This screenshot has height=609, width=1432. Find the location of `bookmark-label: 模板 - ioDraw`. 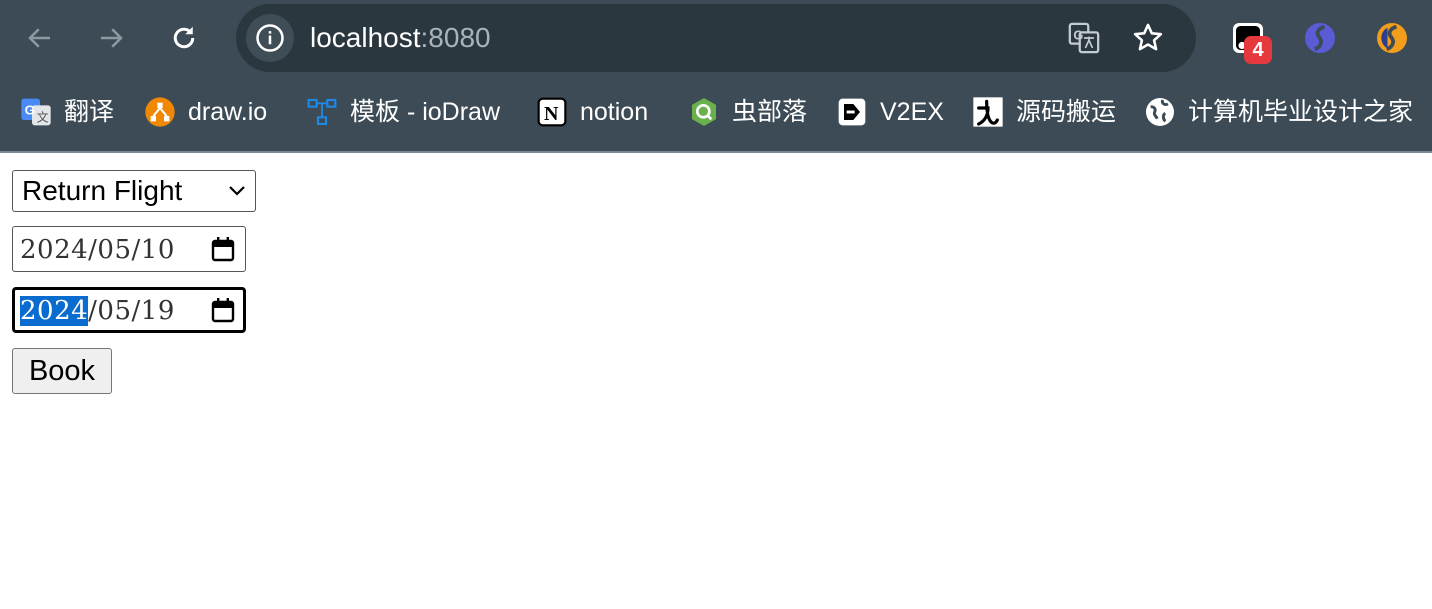

bookmark-label: 模板 - ioDraw is located at coordinates (425, 112).